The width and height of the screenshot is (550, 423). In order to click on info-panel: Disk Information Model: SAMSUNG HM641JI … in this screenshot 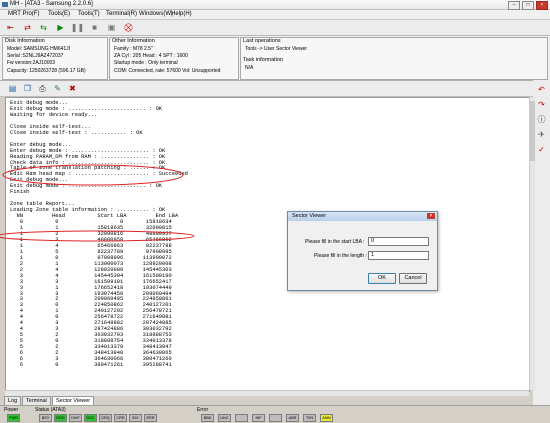, I will do `click(275, 58)`.